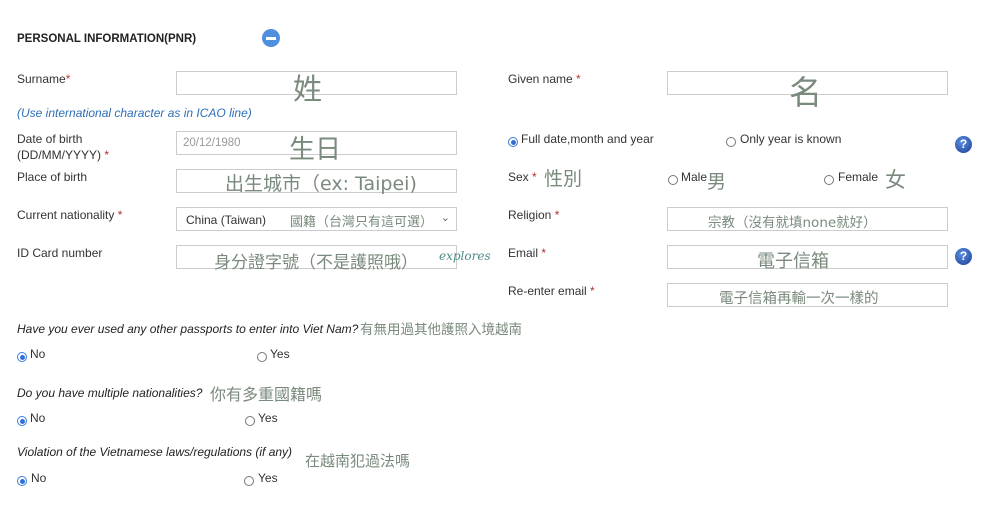  What do you see at coordinates (110, 393) in the screenshot?
I see `question-multiple-nationalities: Do you have multiple nationalities?` at bounding box center [110, 393].